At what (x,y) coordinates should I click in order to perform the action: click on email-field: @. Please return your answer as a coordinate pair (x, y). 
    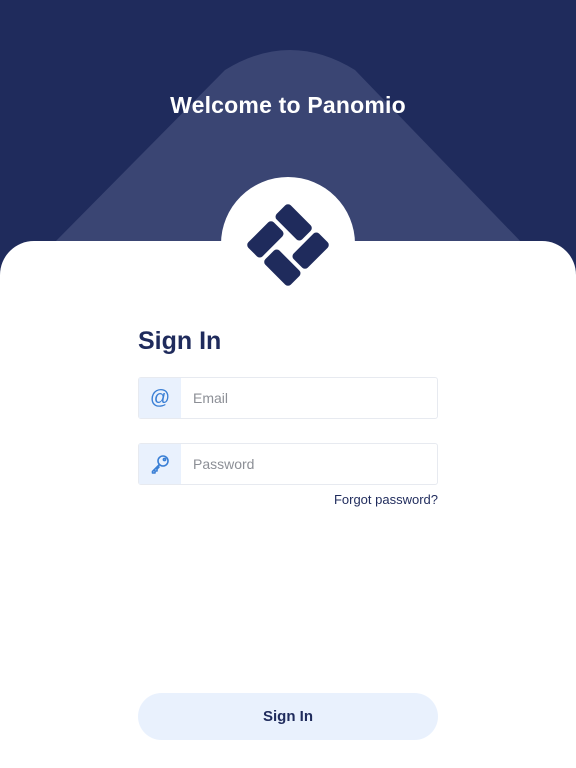
    Looking at the image, I should click on (288, 398).